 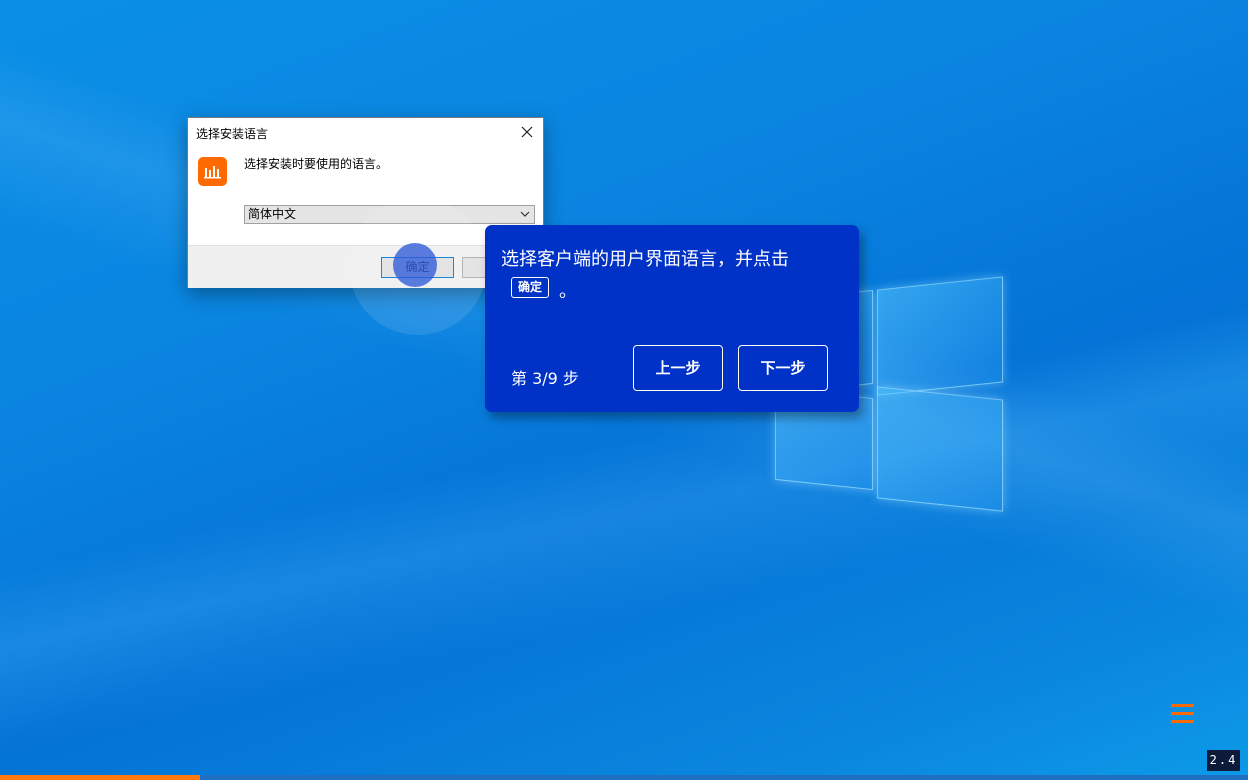 I want to click on tutorial-instruction: 选择客户端的用户界面语言，并点击, so click(x=645, y=259).